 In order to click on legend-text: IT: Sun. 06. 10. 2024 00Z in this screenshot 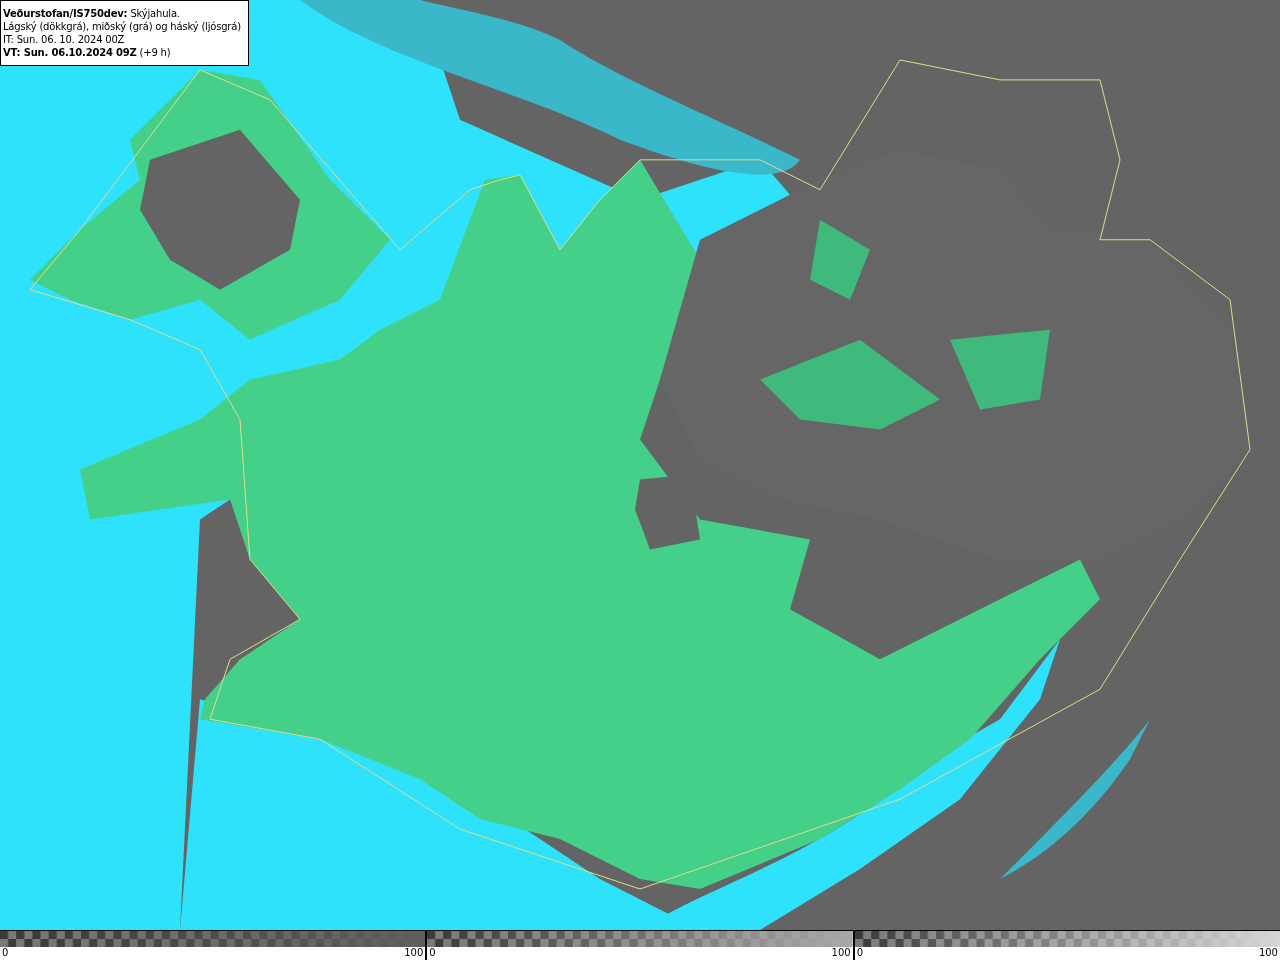, I will do `click(64, 39)`.